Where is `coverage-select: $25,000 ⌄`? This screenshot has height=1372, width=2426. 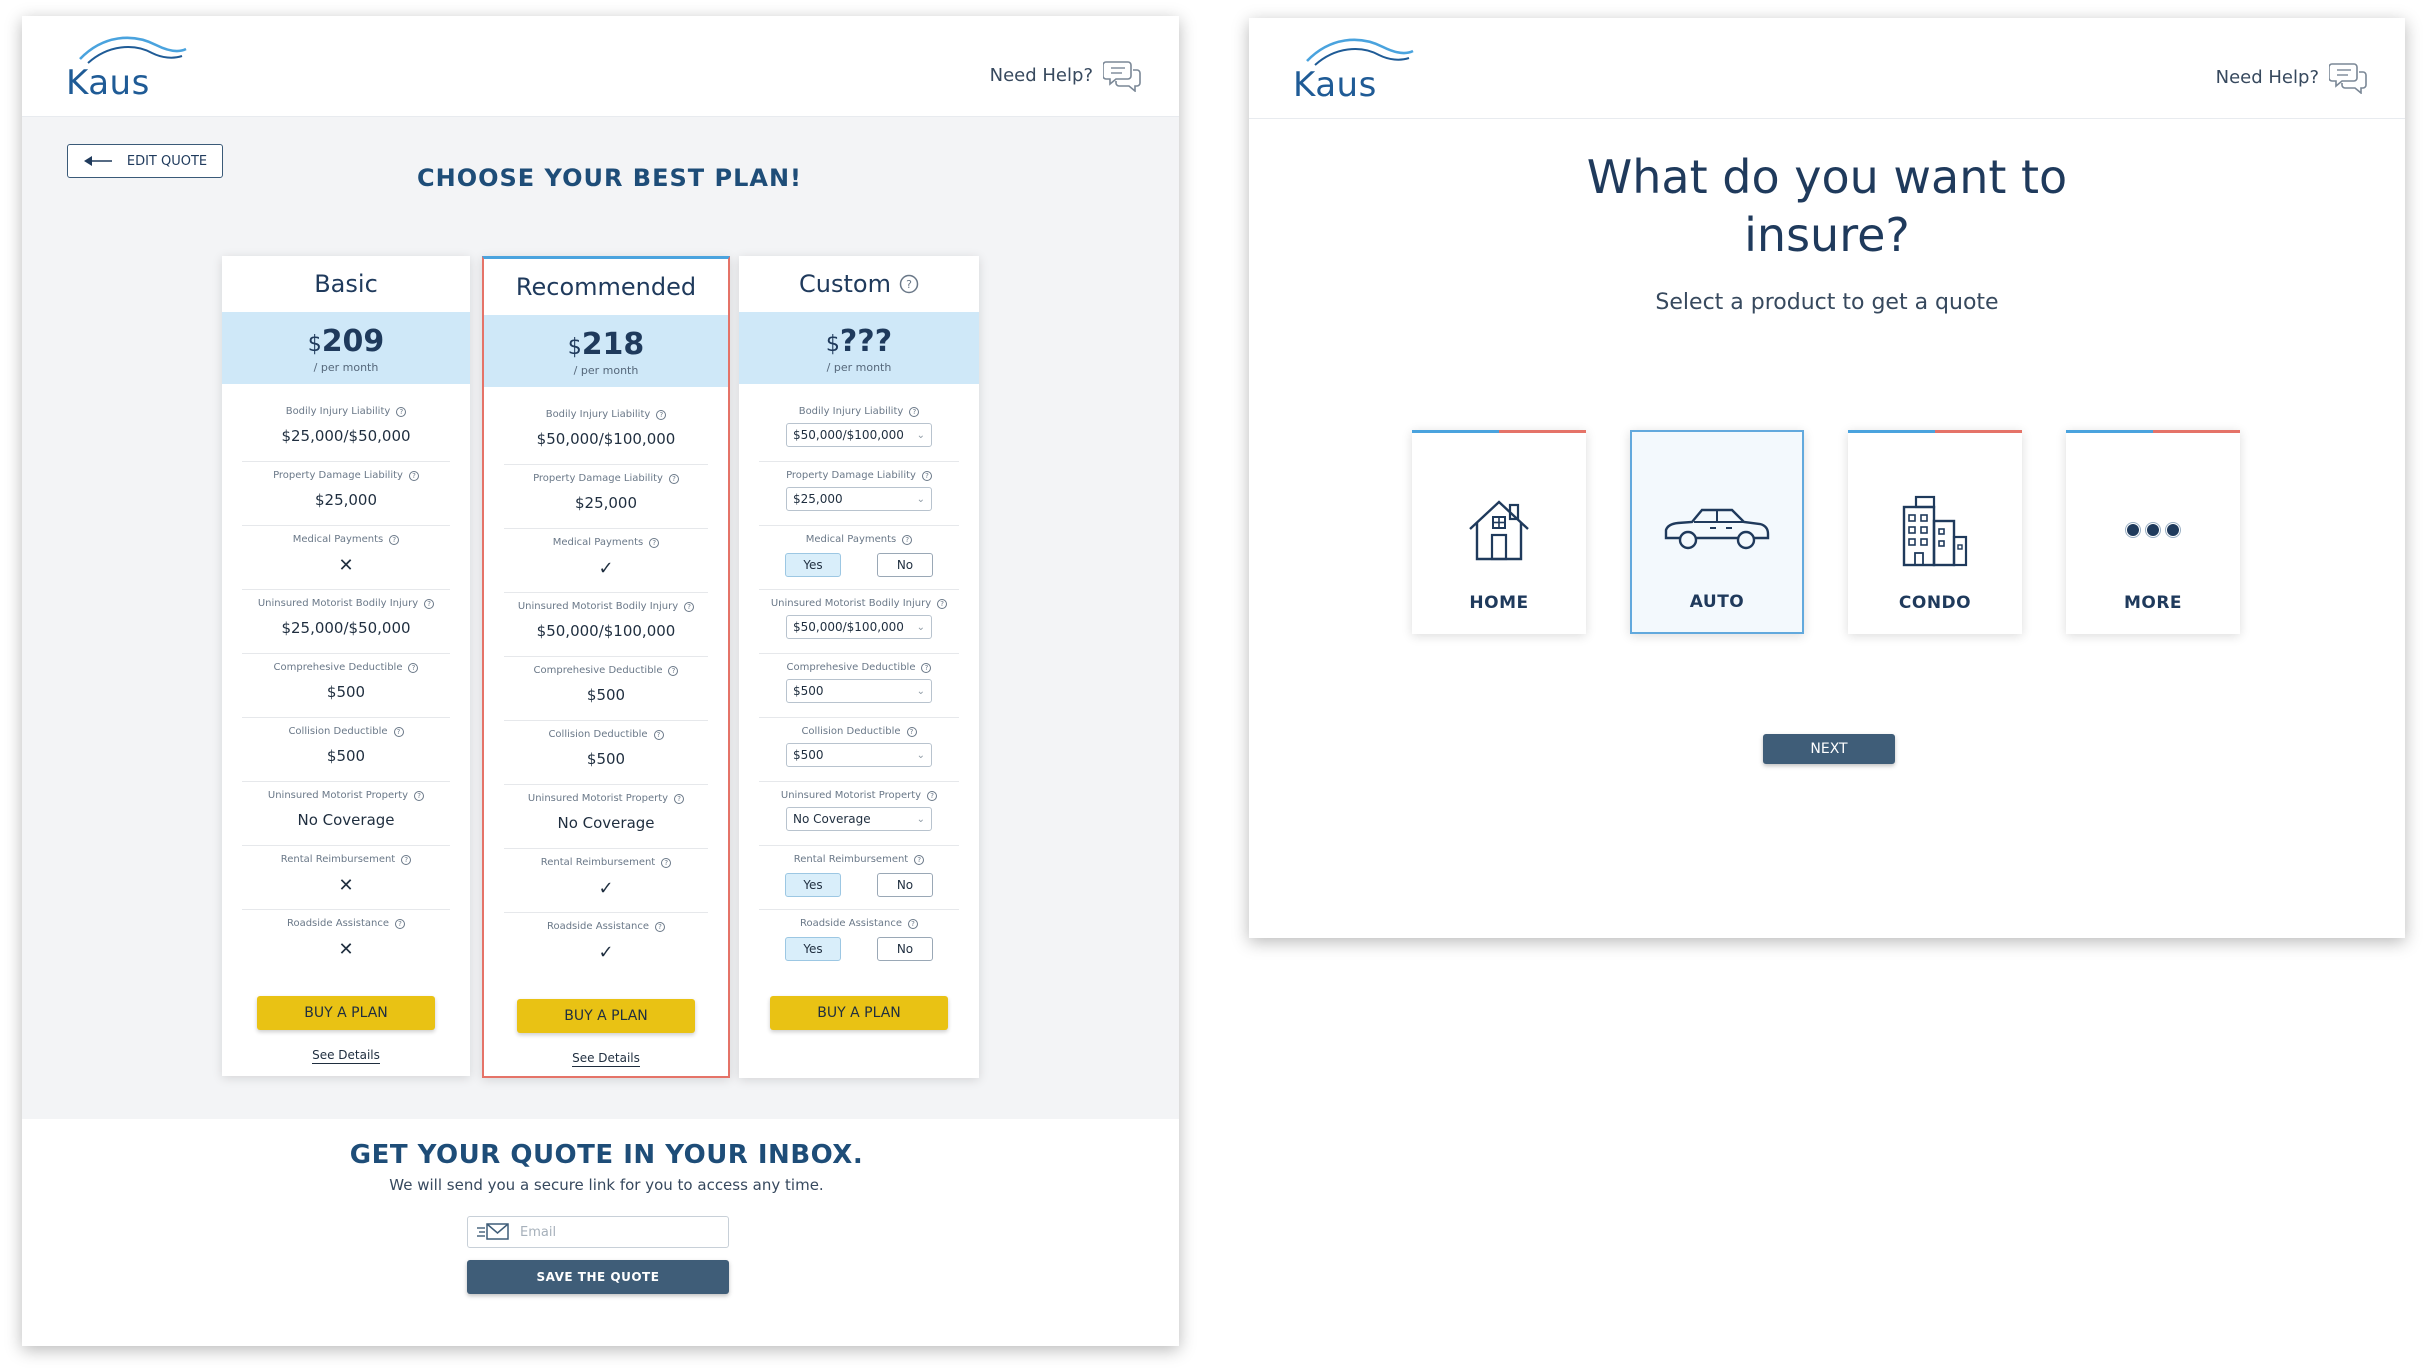 coverage-select: $25,000 ⌄ is located at coordinates (859, 499).